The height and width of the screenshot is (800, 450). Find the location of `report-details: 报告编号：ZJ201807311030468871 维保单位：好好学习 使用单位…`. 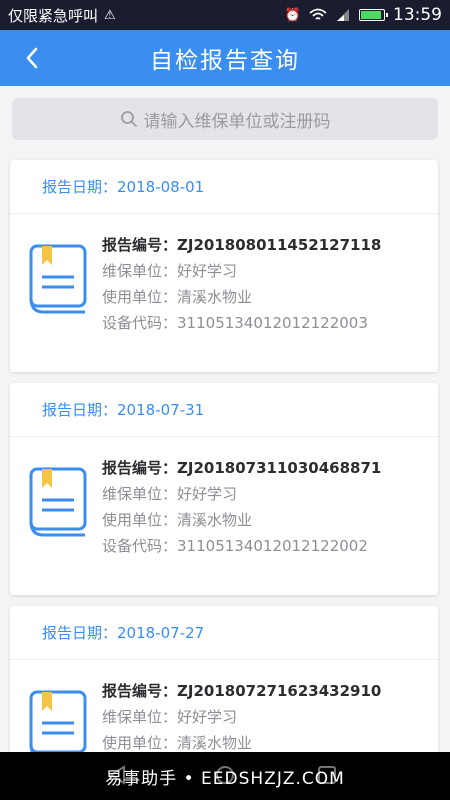

report-details: 报告编号：ZJ201807311030468871 维保单位：好好学习 使用单位… is located at coordinates (241, 507).